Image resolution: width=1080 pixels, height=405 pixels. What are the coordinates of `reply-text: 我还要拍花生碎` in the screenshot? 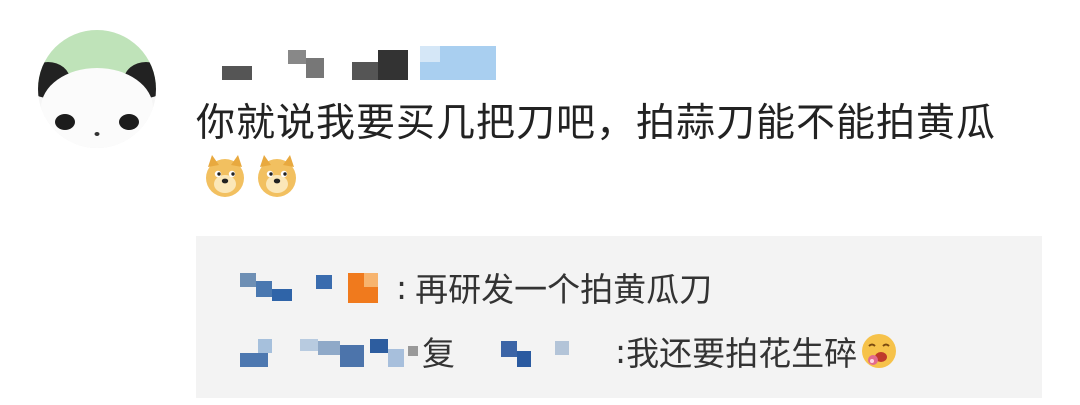 It's located at (742, 353).